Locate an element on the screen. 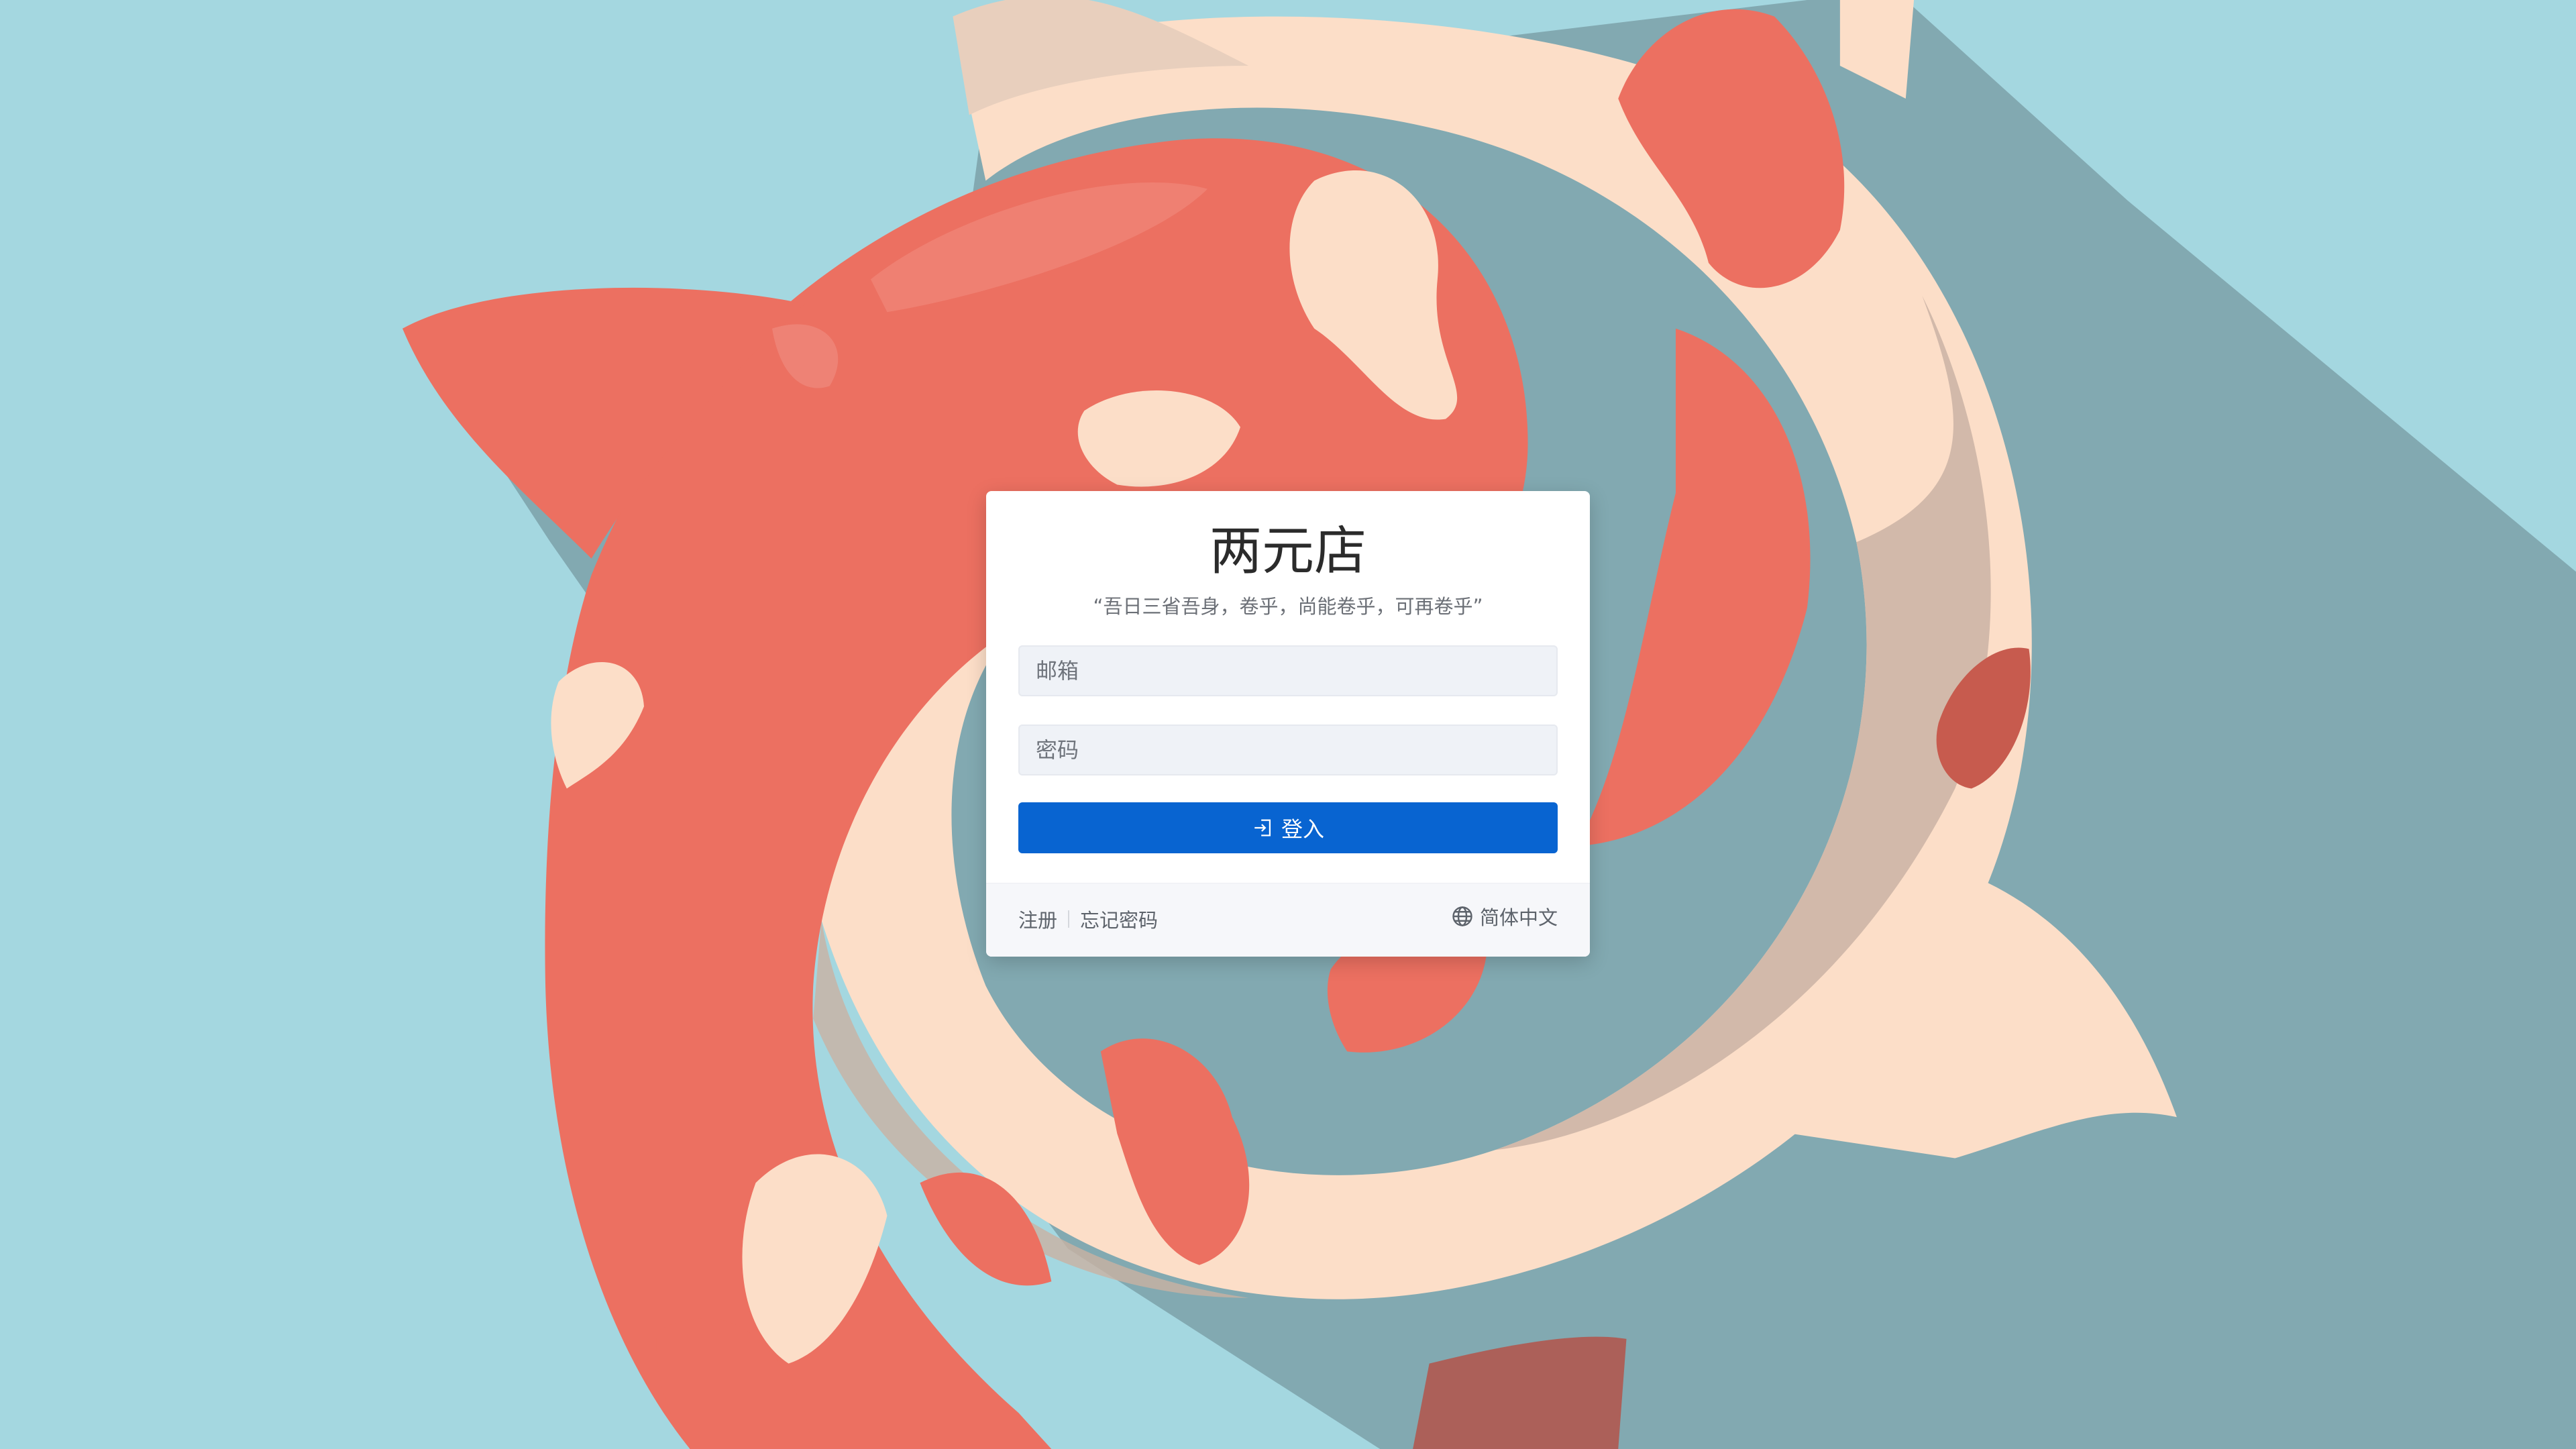 This screenshot has height=1449, width=2576. login-card: 两元店 “吾日三省吾身，卷乎，尚能卷乎，可再卷乎” 登入 注册 忘记密码 is located at coordinates (1288, 724).